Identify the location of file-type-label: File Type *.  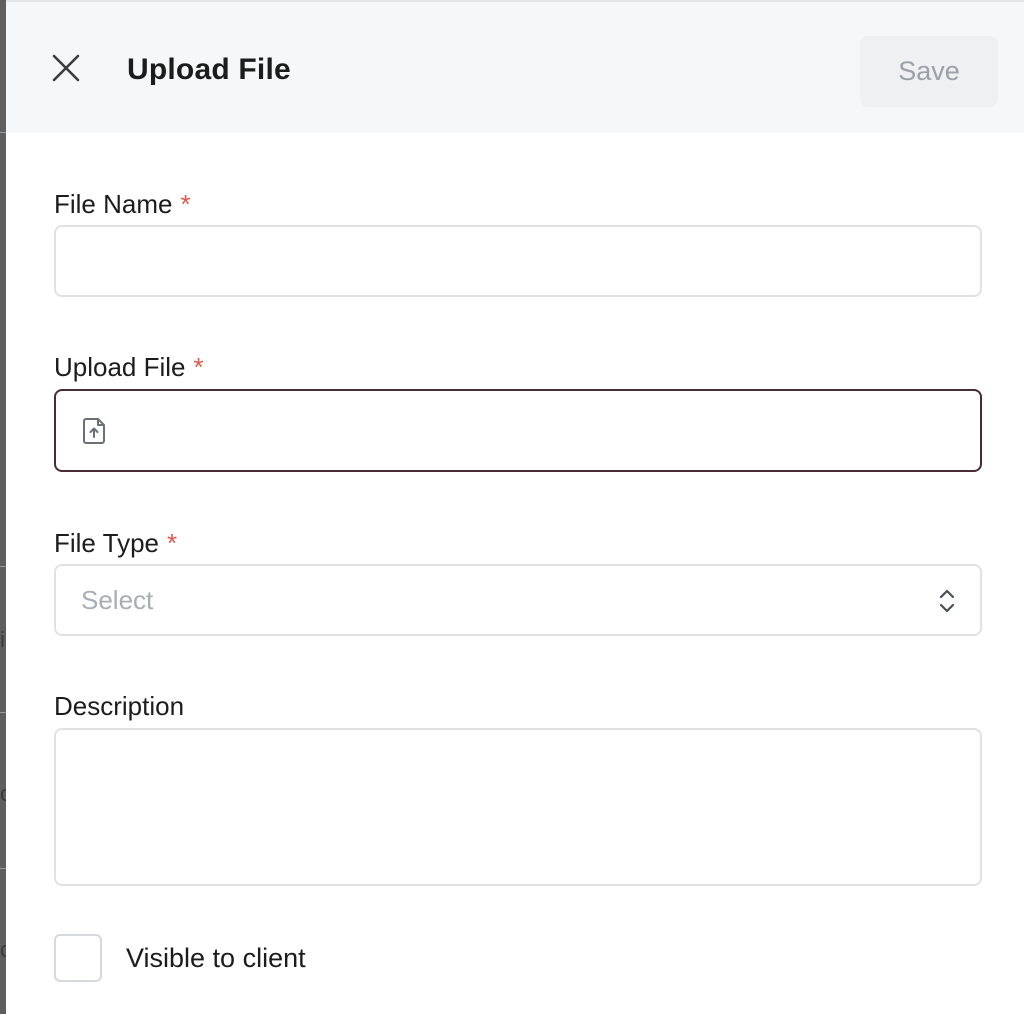
(115, 543).